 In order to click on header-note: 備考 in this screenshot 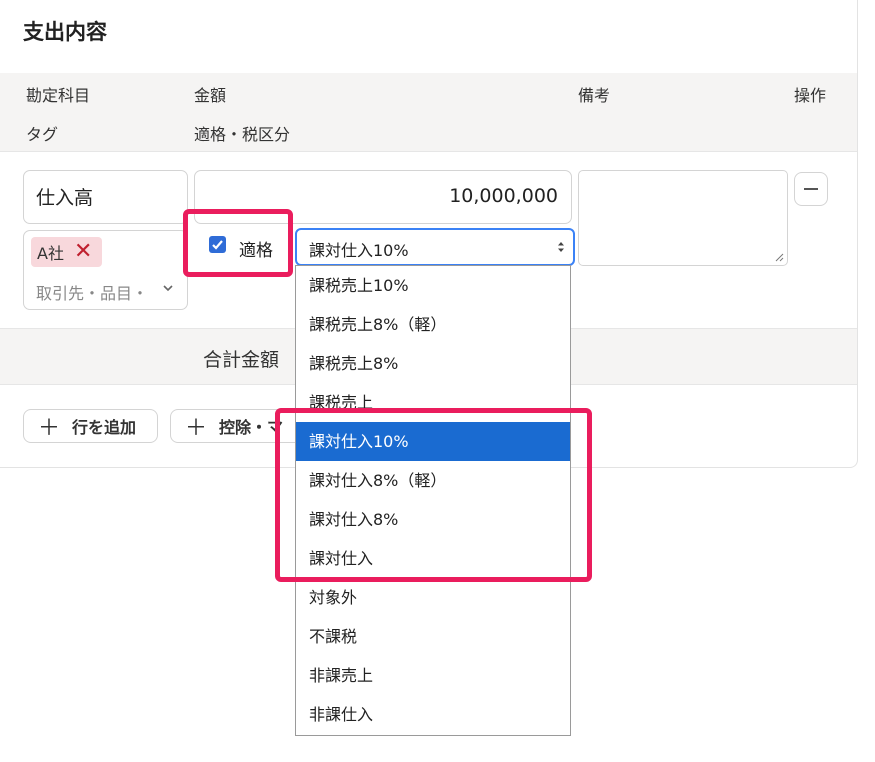, I will do `click(594, 95)`.